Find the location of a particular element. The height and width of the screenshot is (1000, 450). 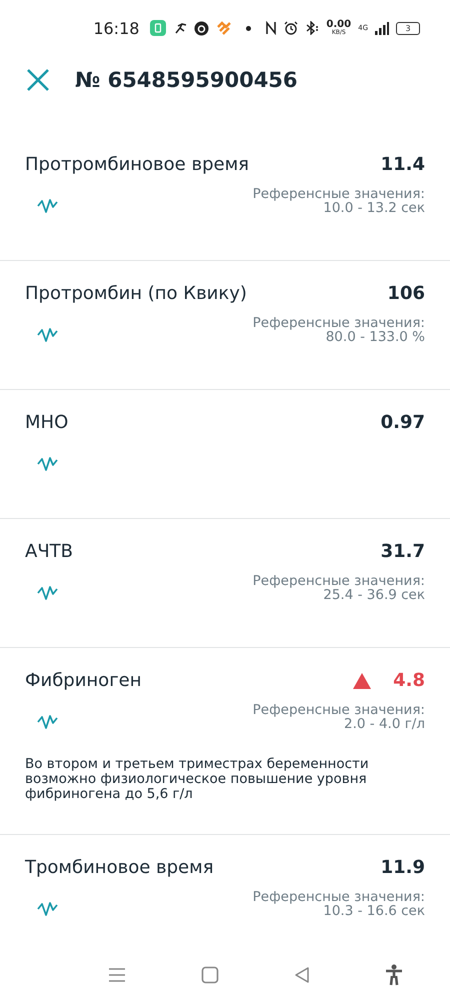

reference-range: 25.4 - 36.9 сек is located at coordinates (374, 595).